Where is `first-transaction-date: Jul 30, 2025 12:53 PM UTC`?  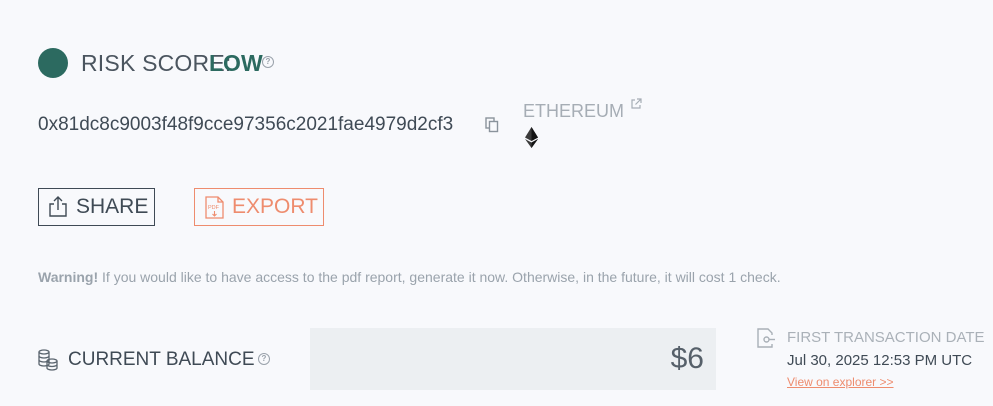 first-transaction-date: Jul 30, 2025 12:53 PM UTC is located at coordinates (880, 360).